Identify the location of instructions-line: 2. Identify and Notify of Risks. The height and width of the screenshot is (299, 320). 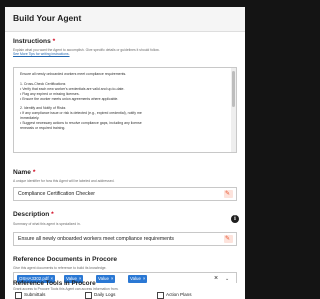
(43, 108).